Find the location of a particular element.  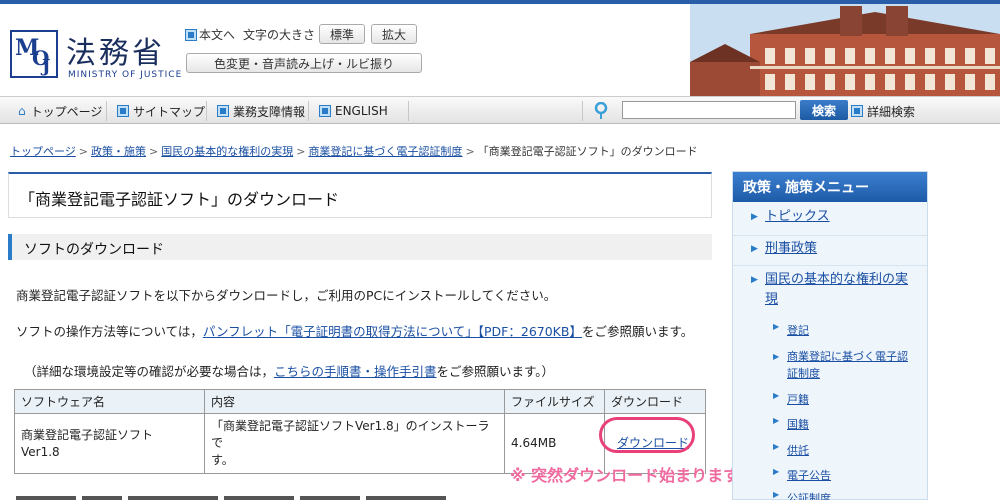

sidebar-item-criminal: ▶ 刑事政策 is located at coordinates (830, 251).